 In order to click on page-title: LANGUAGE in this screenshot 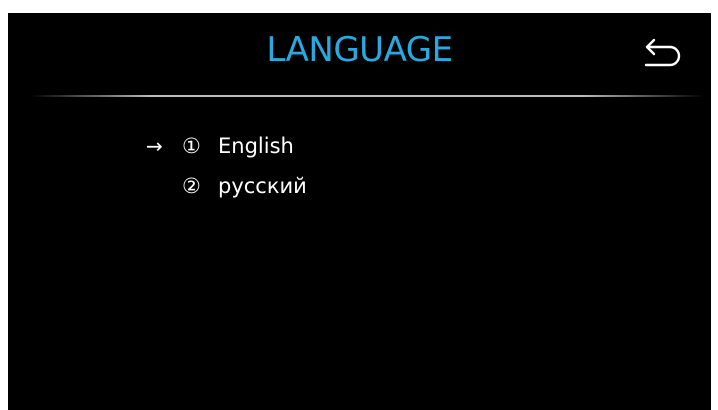, I will do `click(359, 50)`.